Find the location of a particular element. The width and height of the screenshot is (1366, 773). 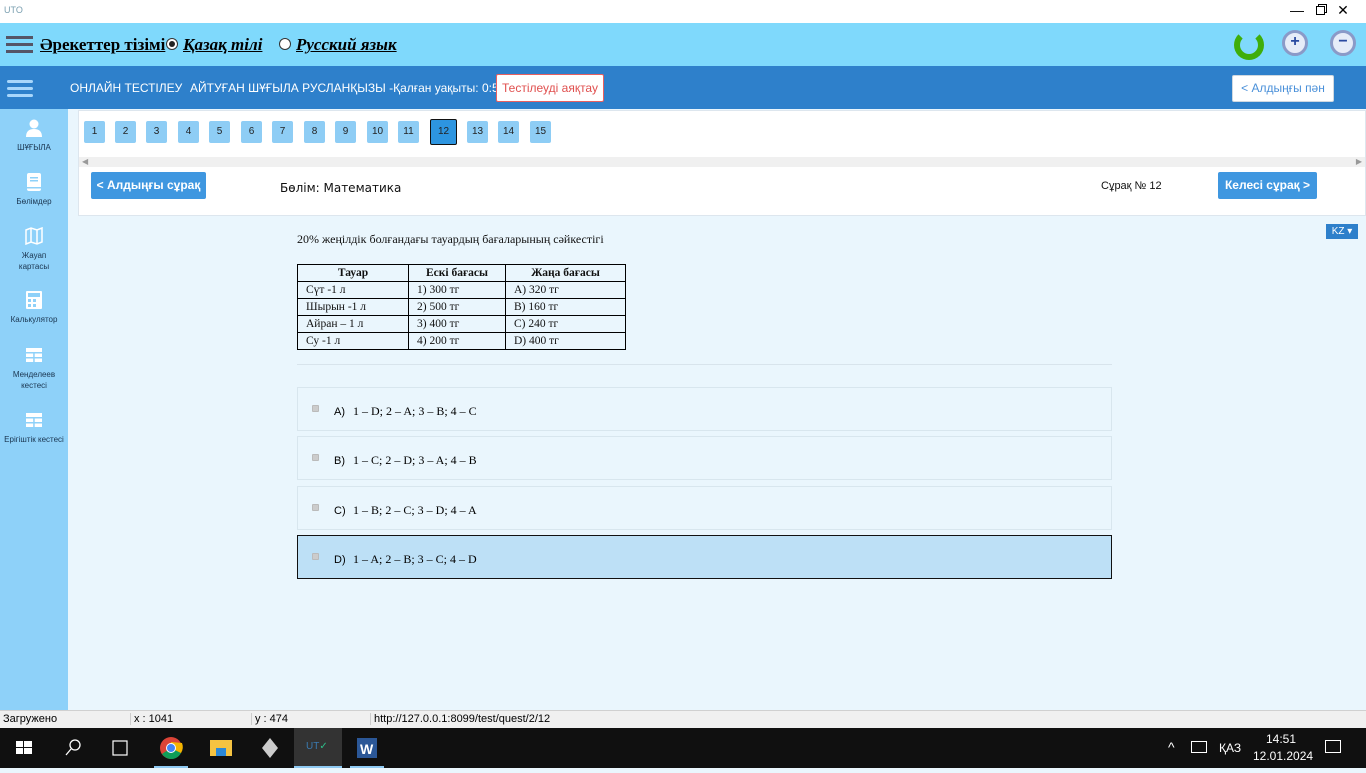

actions-menu-link: Әрекеттер тізімі is located at coordinates (102, 45).